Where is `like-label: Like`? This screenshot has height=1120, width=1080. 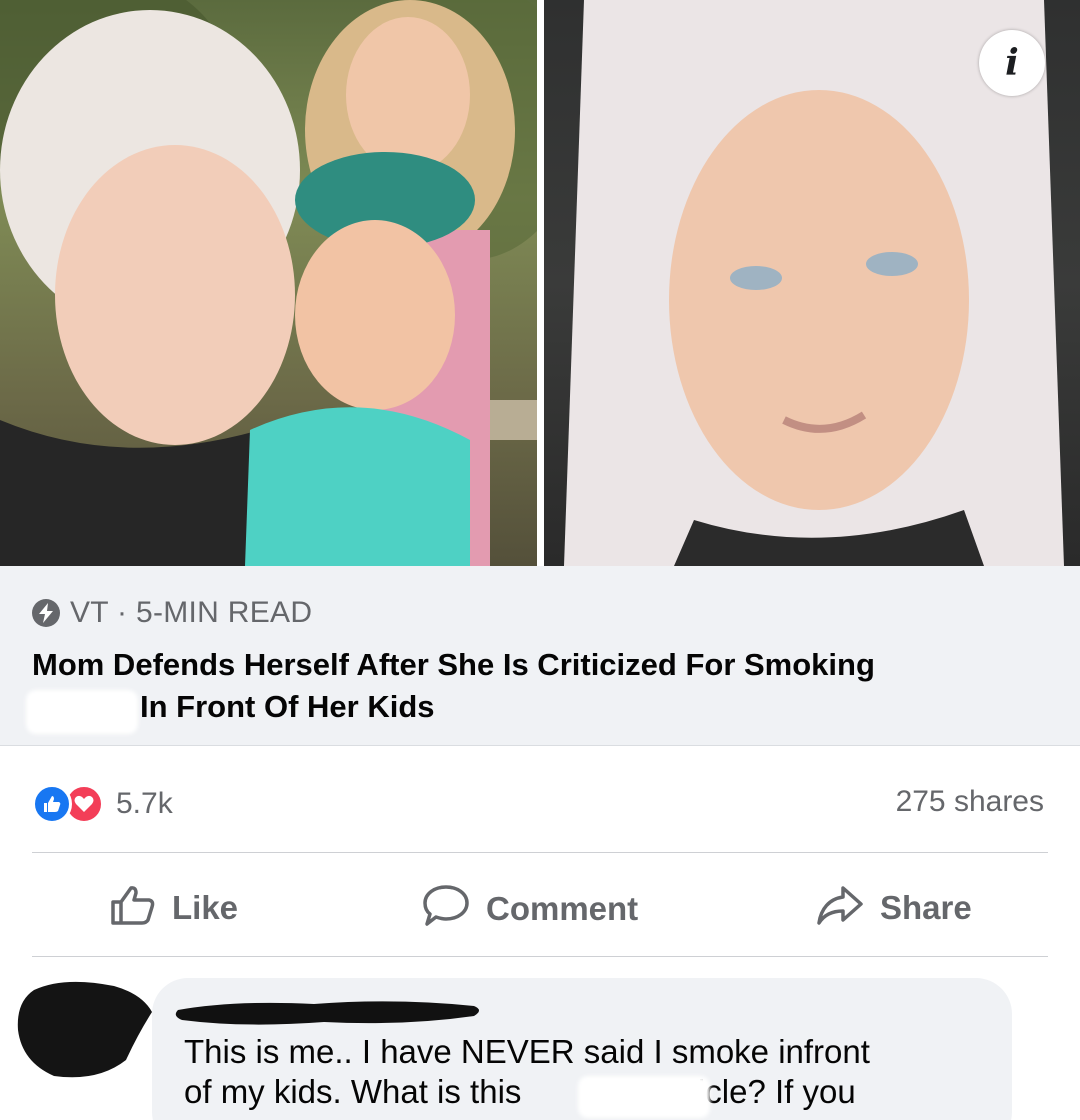 like-label: Like is located at coordinates (205, 907).